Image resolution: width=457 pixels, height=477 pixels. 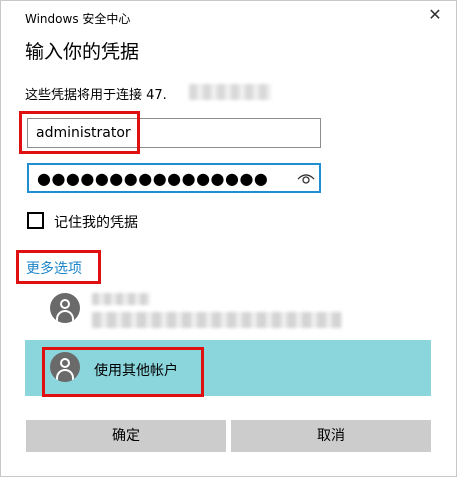 I want to click on password-input: ●●●●●●●●●●●●●●●●, so click(x=174, y=178).